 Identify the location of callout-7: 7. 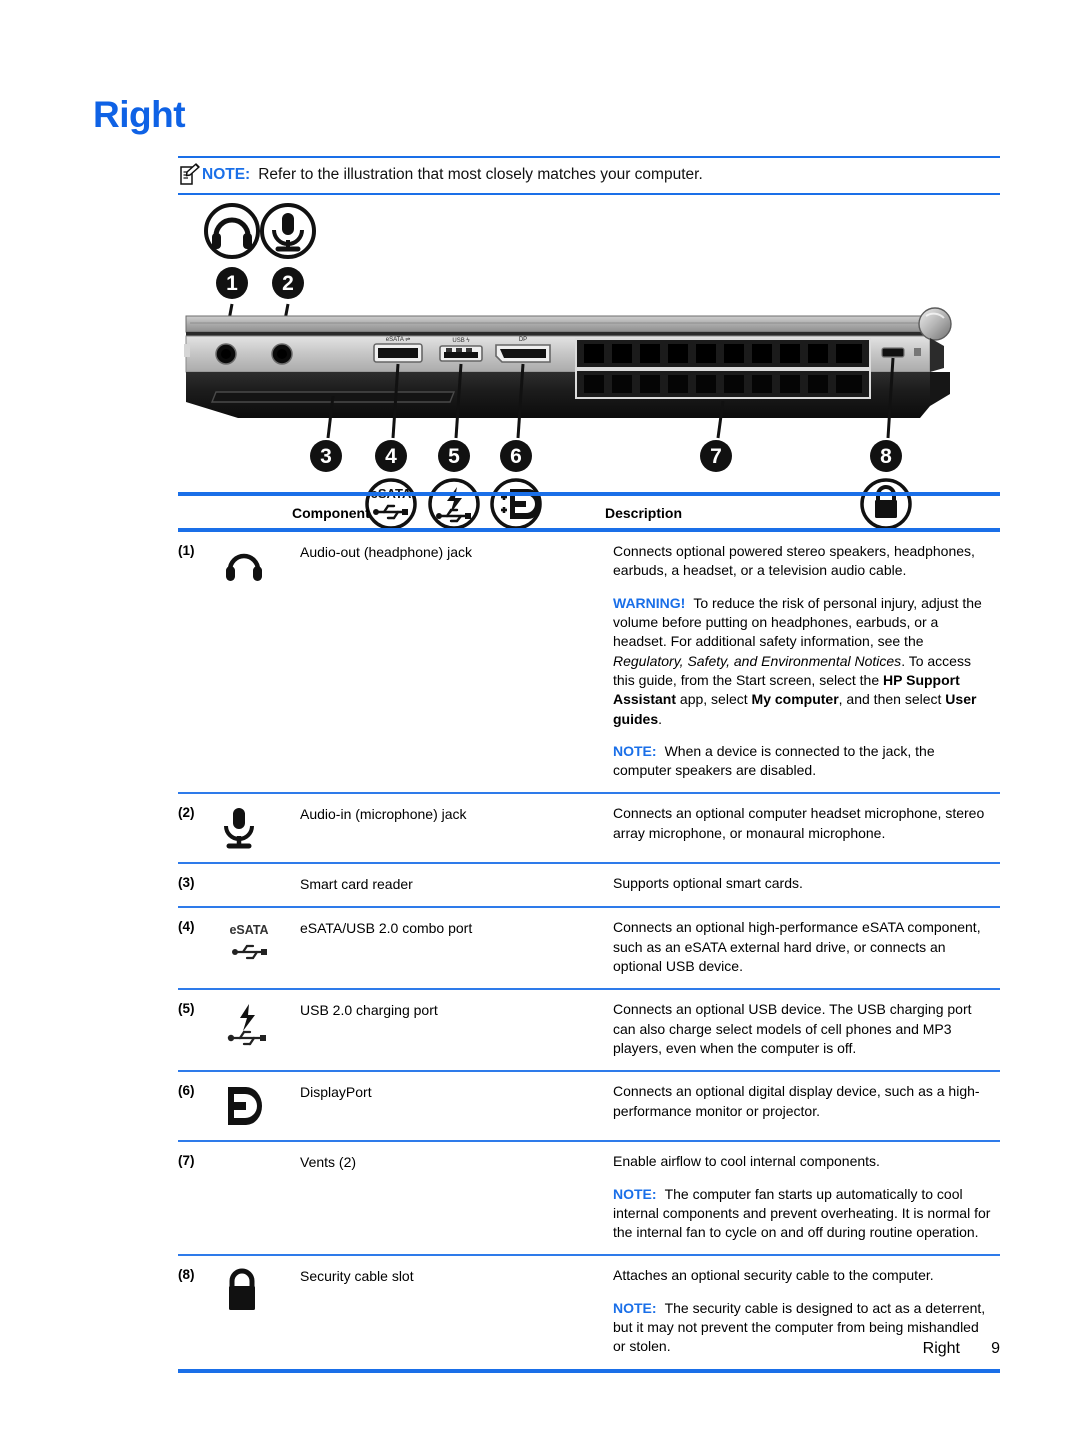
(716, 456).